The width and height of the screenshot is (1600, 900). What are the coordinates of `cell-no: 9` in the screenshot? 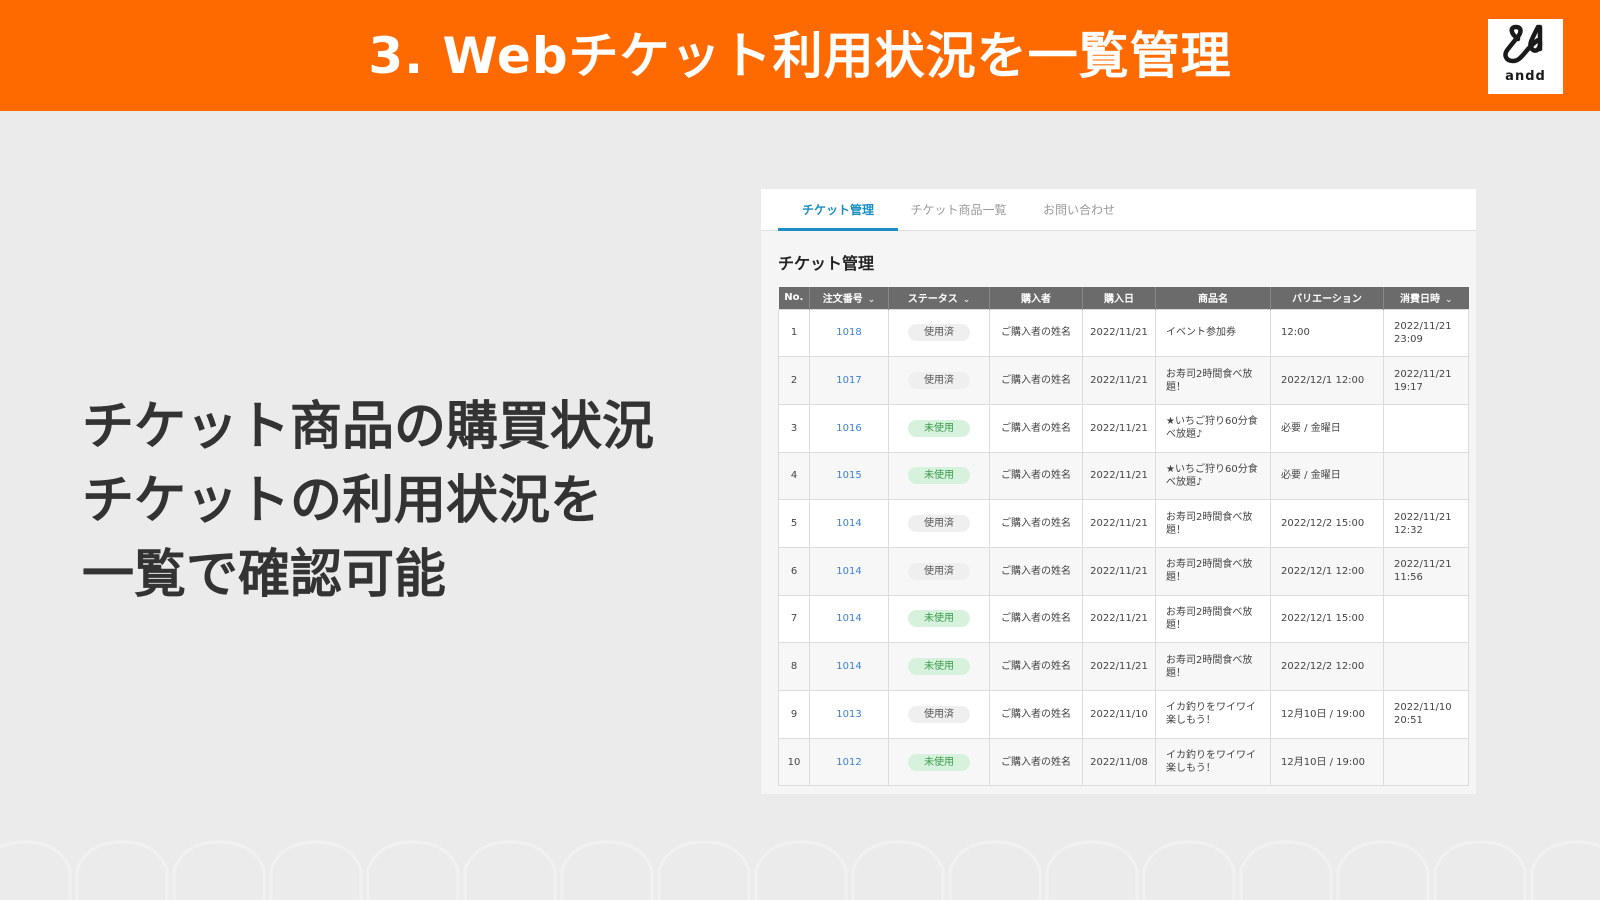 It's located at (794, 714).